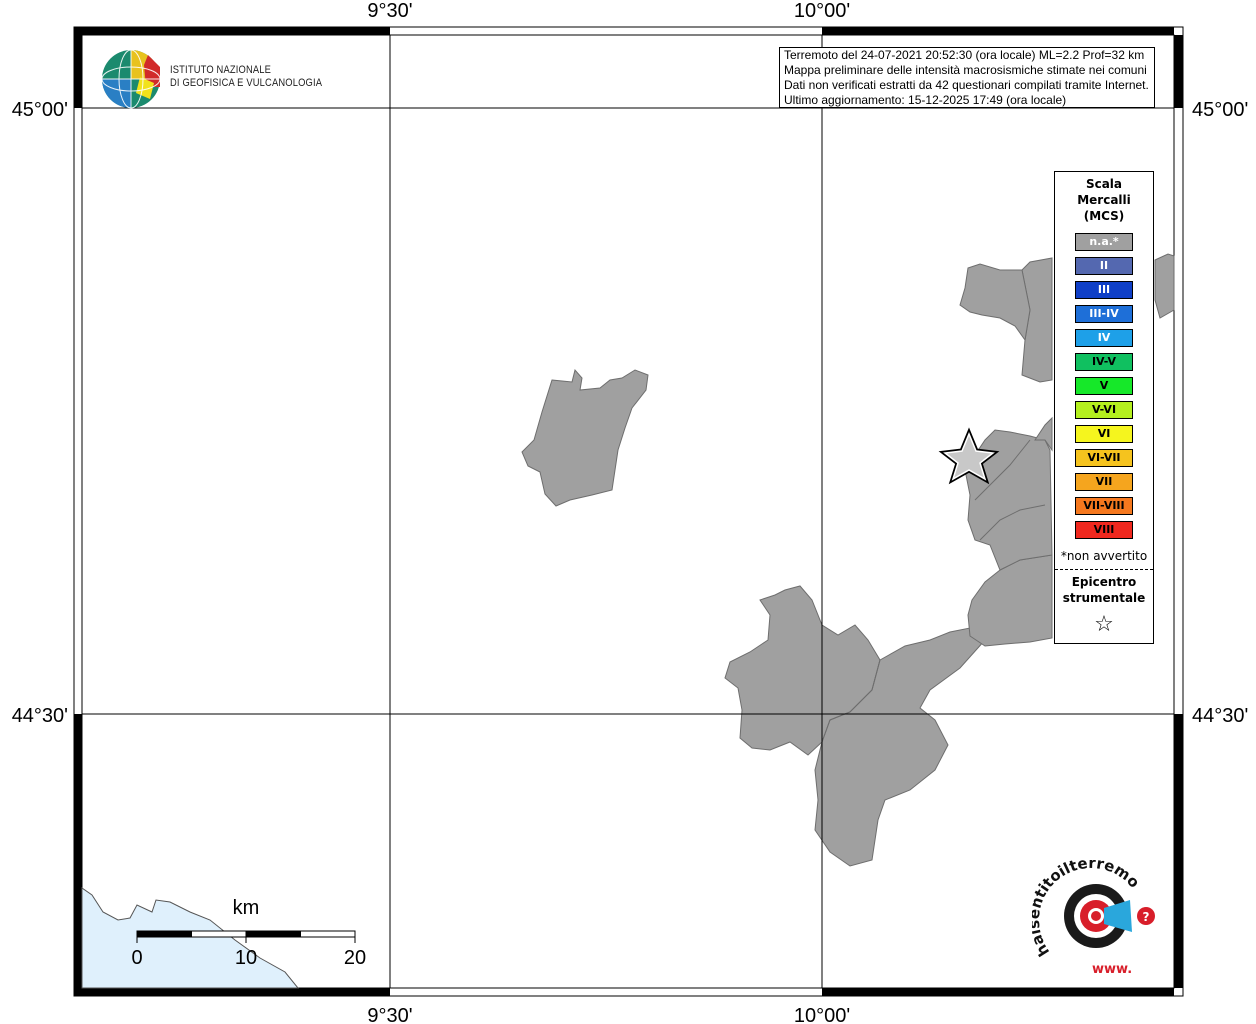  What do you see at coordinates (131, 79) in the screenshot?
I see `ingv-globe-icon` at bounding box center [131, 79].